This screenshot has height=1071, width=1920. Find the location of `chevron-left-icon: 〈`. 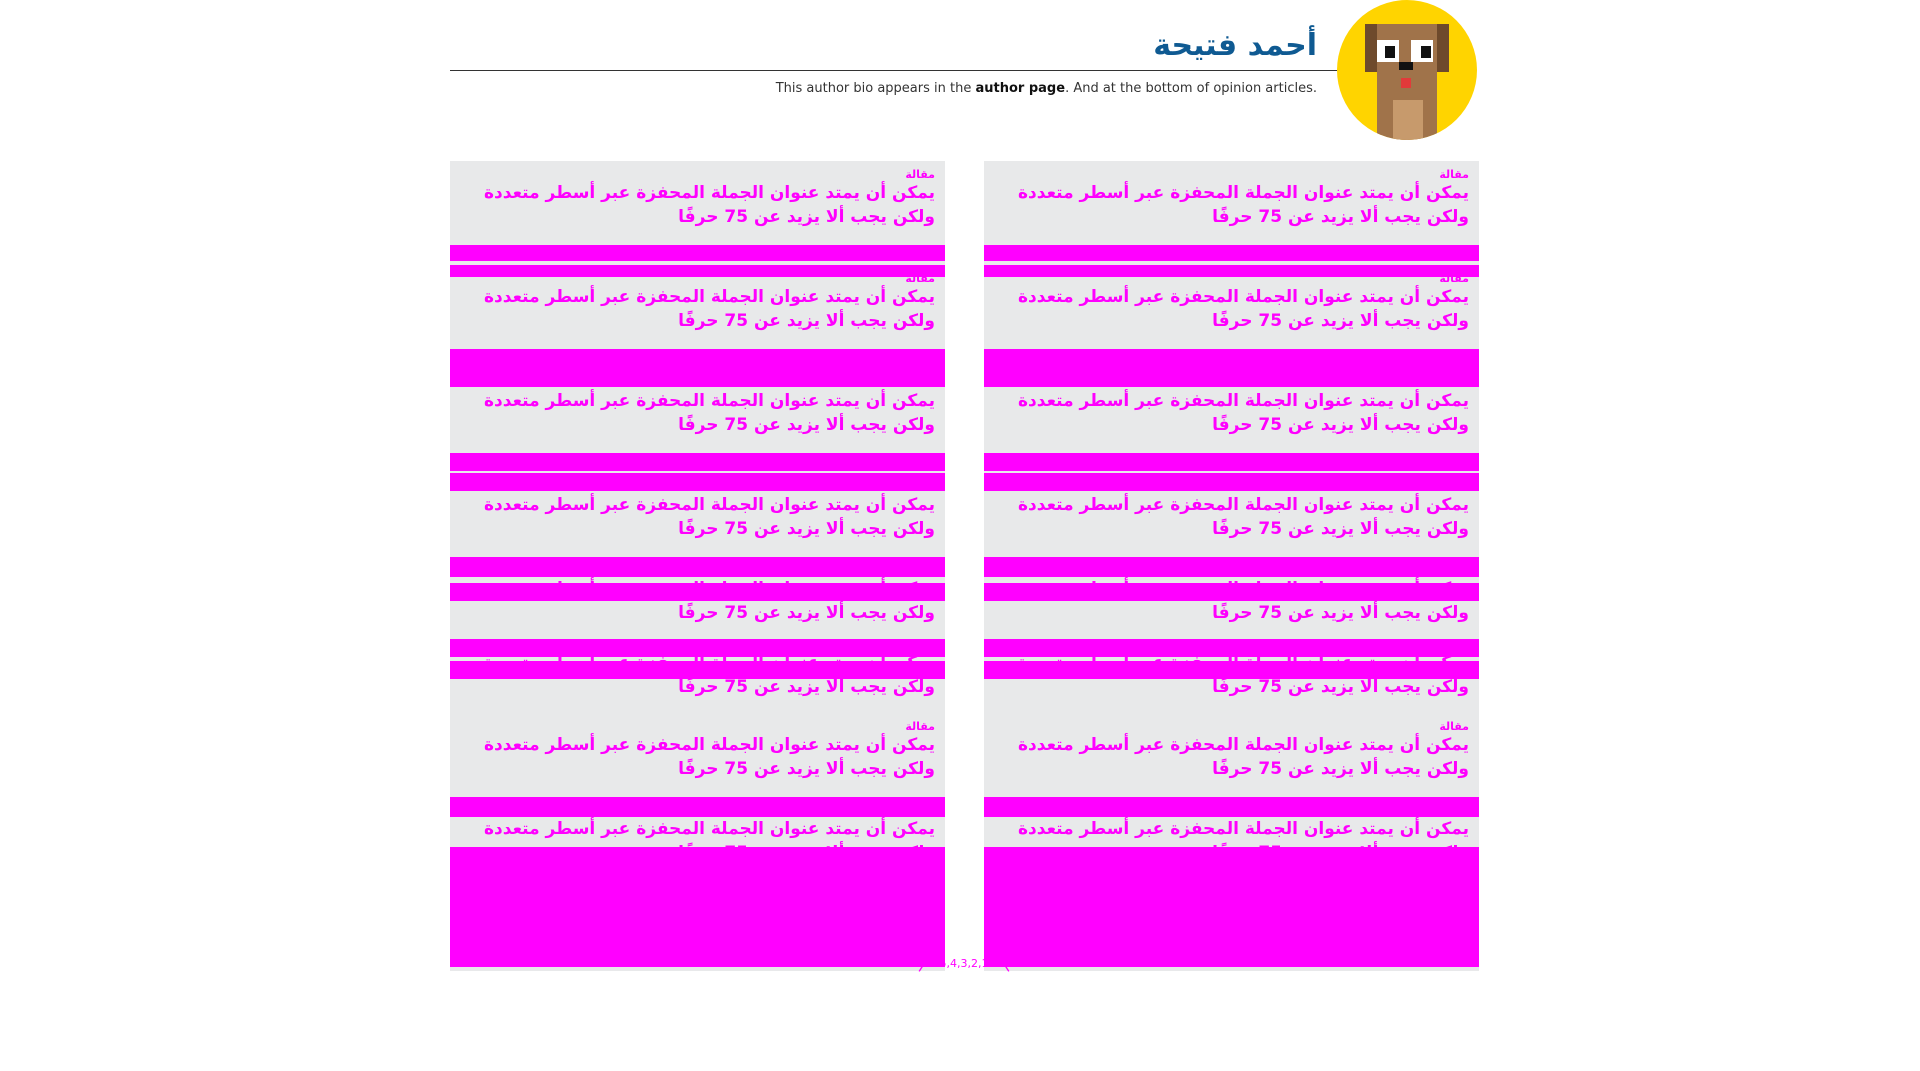

chevron-left-icon: 〈 is located at coordinates (1001, 963).